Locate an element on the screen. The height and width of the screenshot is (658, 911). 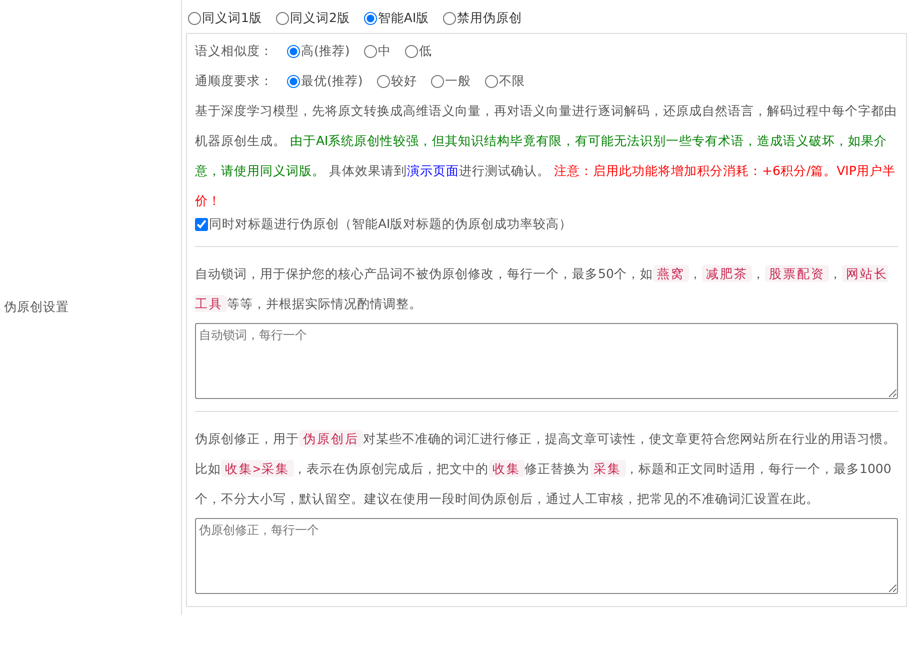
lock-words-description: 自动锁词，用于保护您的核心产品词不被伪原创修改，每行一个，最多50个，如 燕窝 ， 减肥茶 ， 股票配资 ， 网站长工具 等等，并根据实际情况酌情调整。 is located at coordinates (542, 289).